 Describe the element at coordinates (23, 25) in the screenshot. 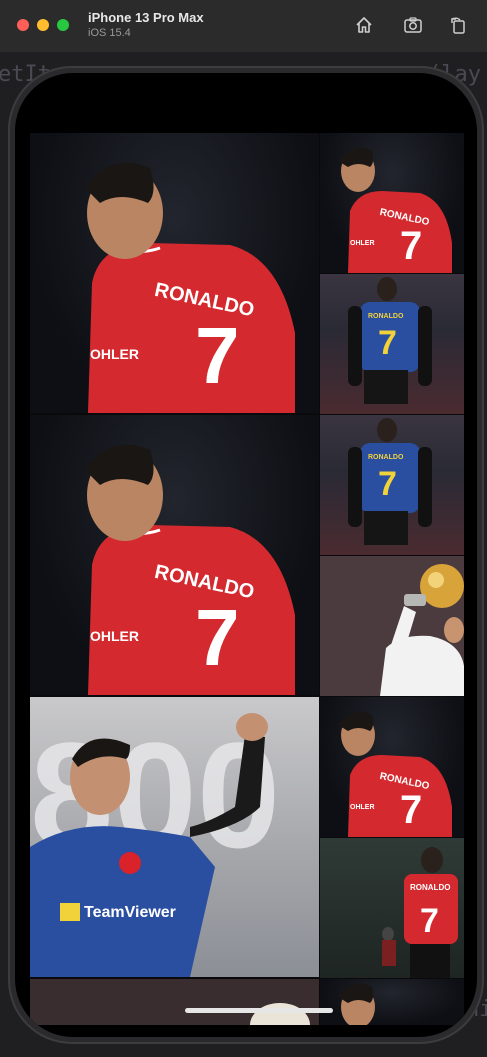

I see `close-window-button` at that location.